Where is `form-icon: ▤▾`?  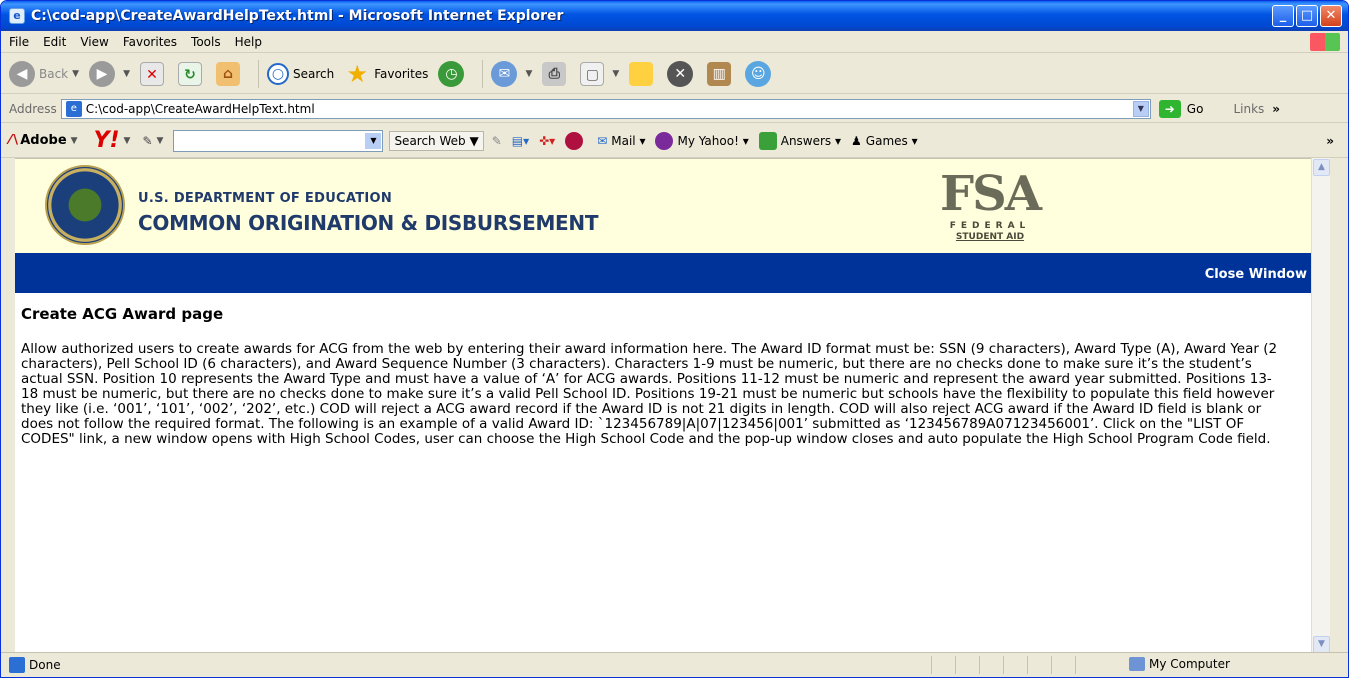
form-icon: ▤▾ is located at coordinates (520, 141).